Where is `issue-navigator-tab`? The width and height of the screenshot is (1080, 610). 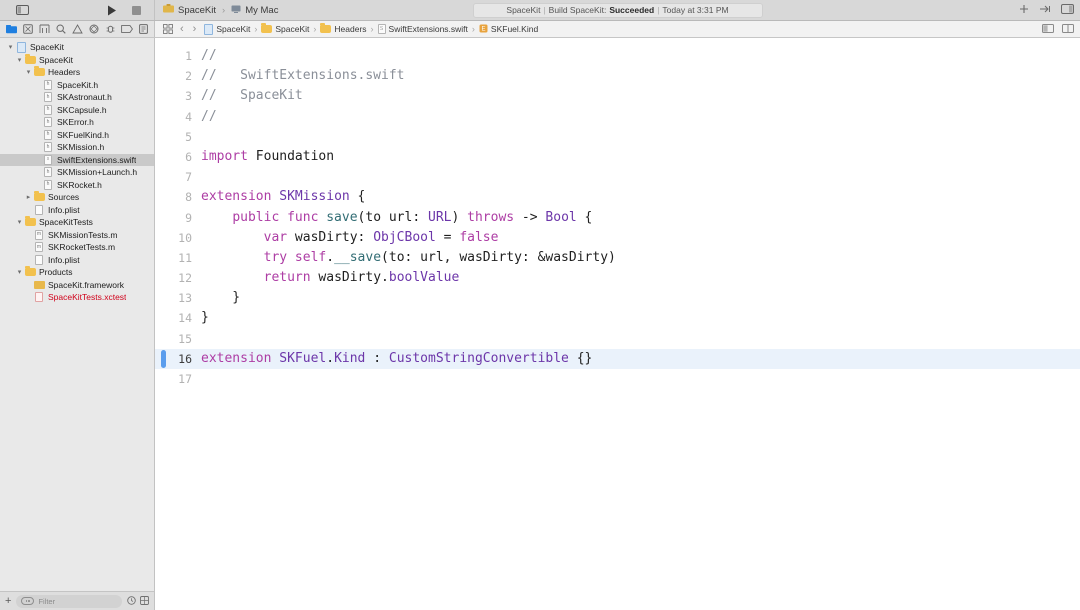 issue-navigator-tab is located at coordinates (77, 29).